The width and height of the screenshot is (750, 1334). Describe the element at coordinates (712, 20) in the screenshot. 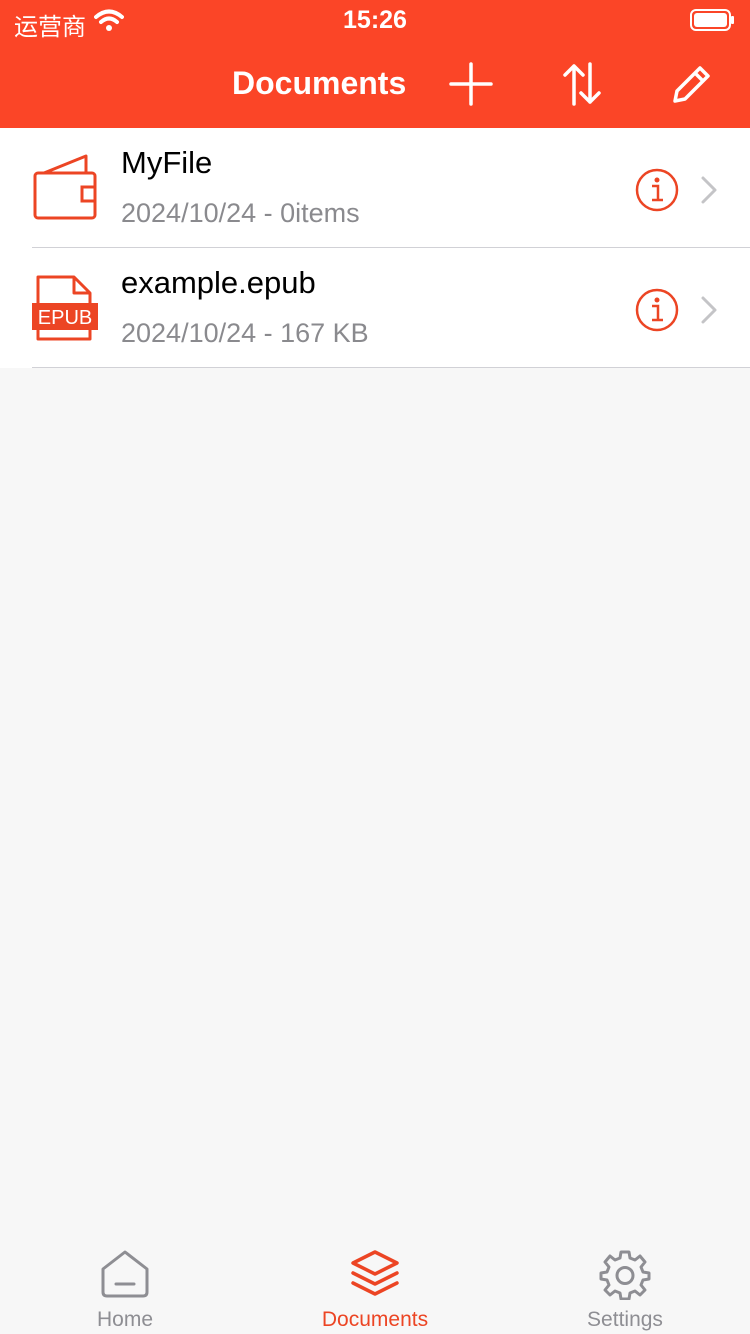

I see `battery-icon` at that location.